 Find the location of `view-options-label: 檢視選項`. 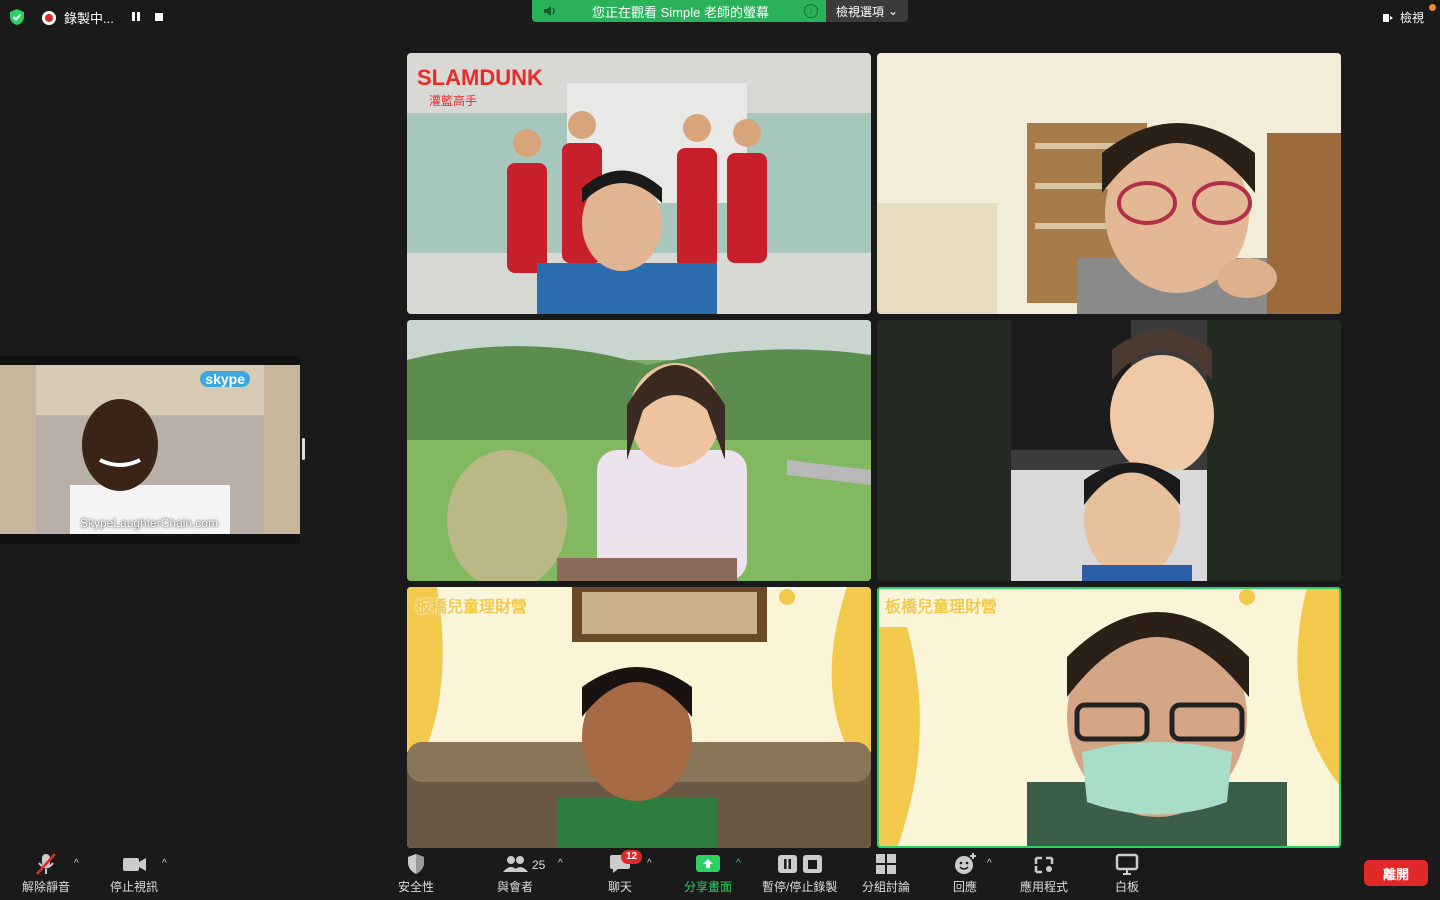

view-options-label: 檢視選項 is located at coordinates (859, 11).